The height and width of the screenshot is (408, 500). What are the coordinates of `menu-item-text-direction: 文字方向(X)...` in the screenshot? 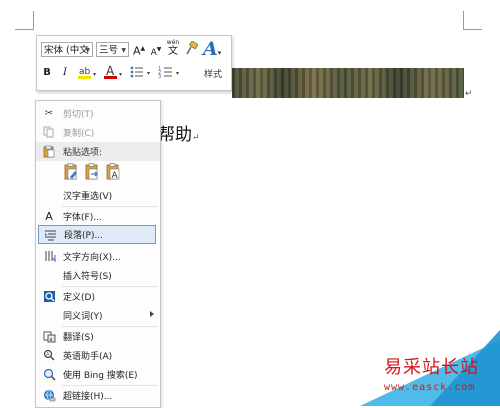 It's located at (98, 256).